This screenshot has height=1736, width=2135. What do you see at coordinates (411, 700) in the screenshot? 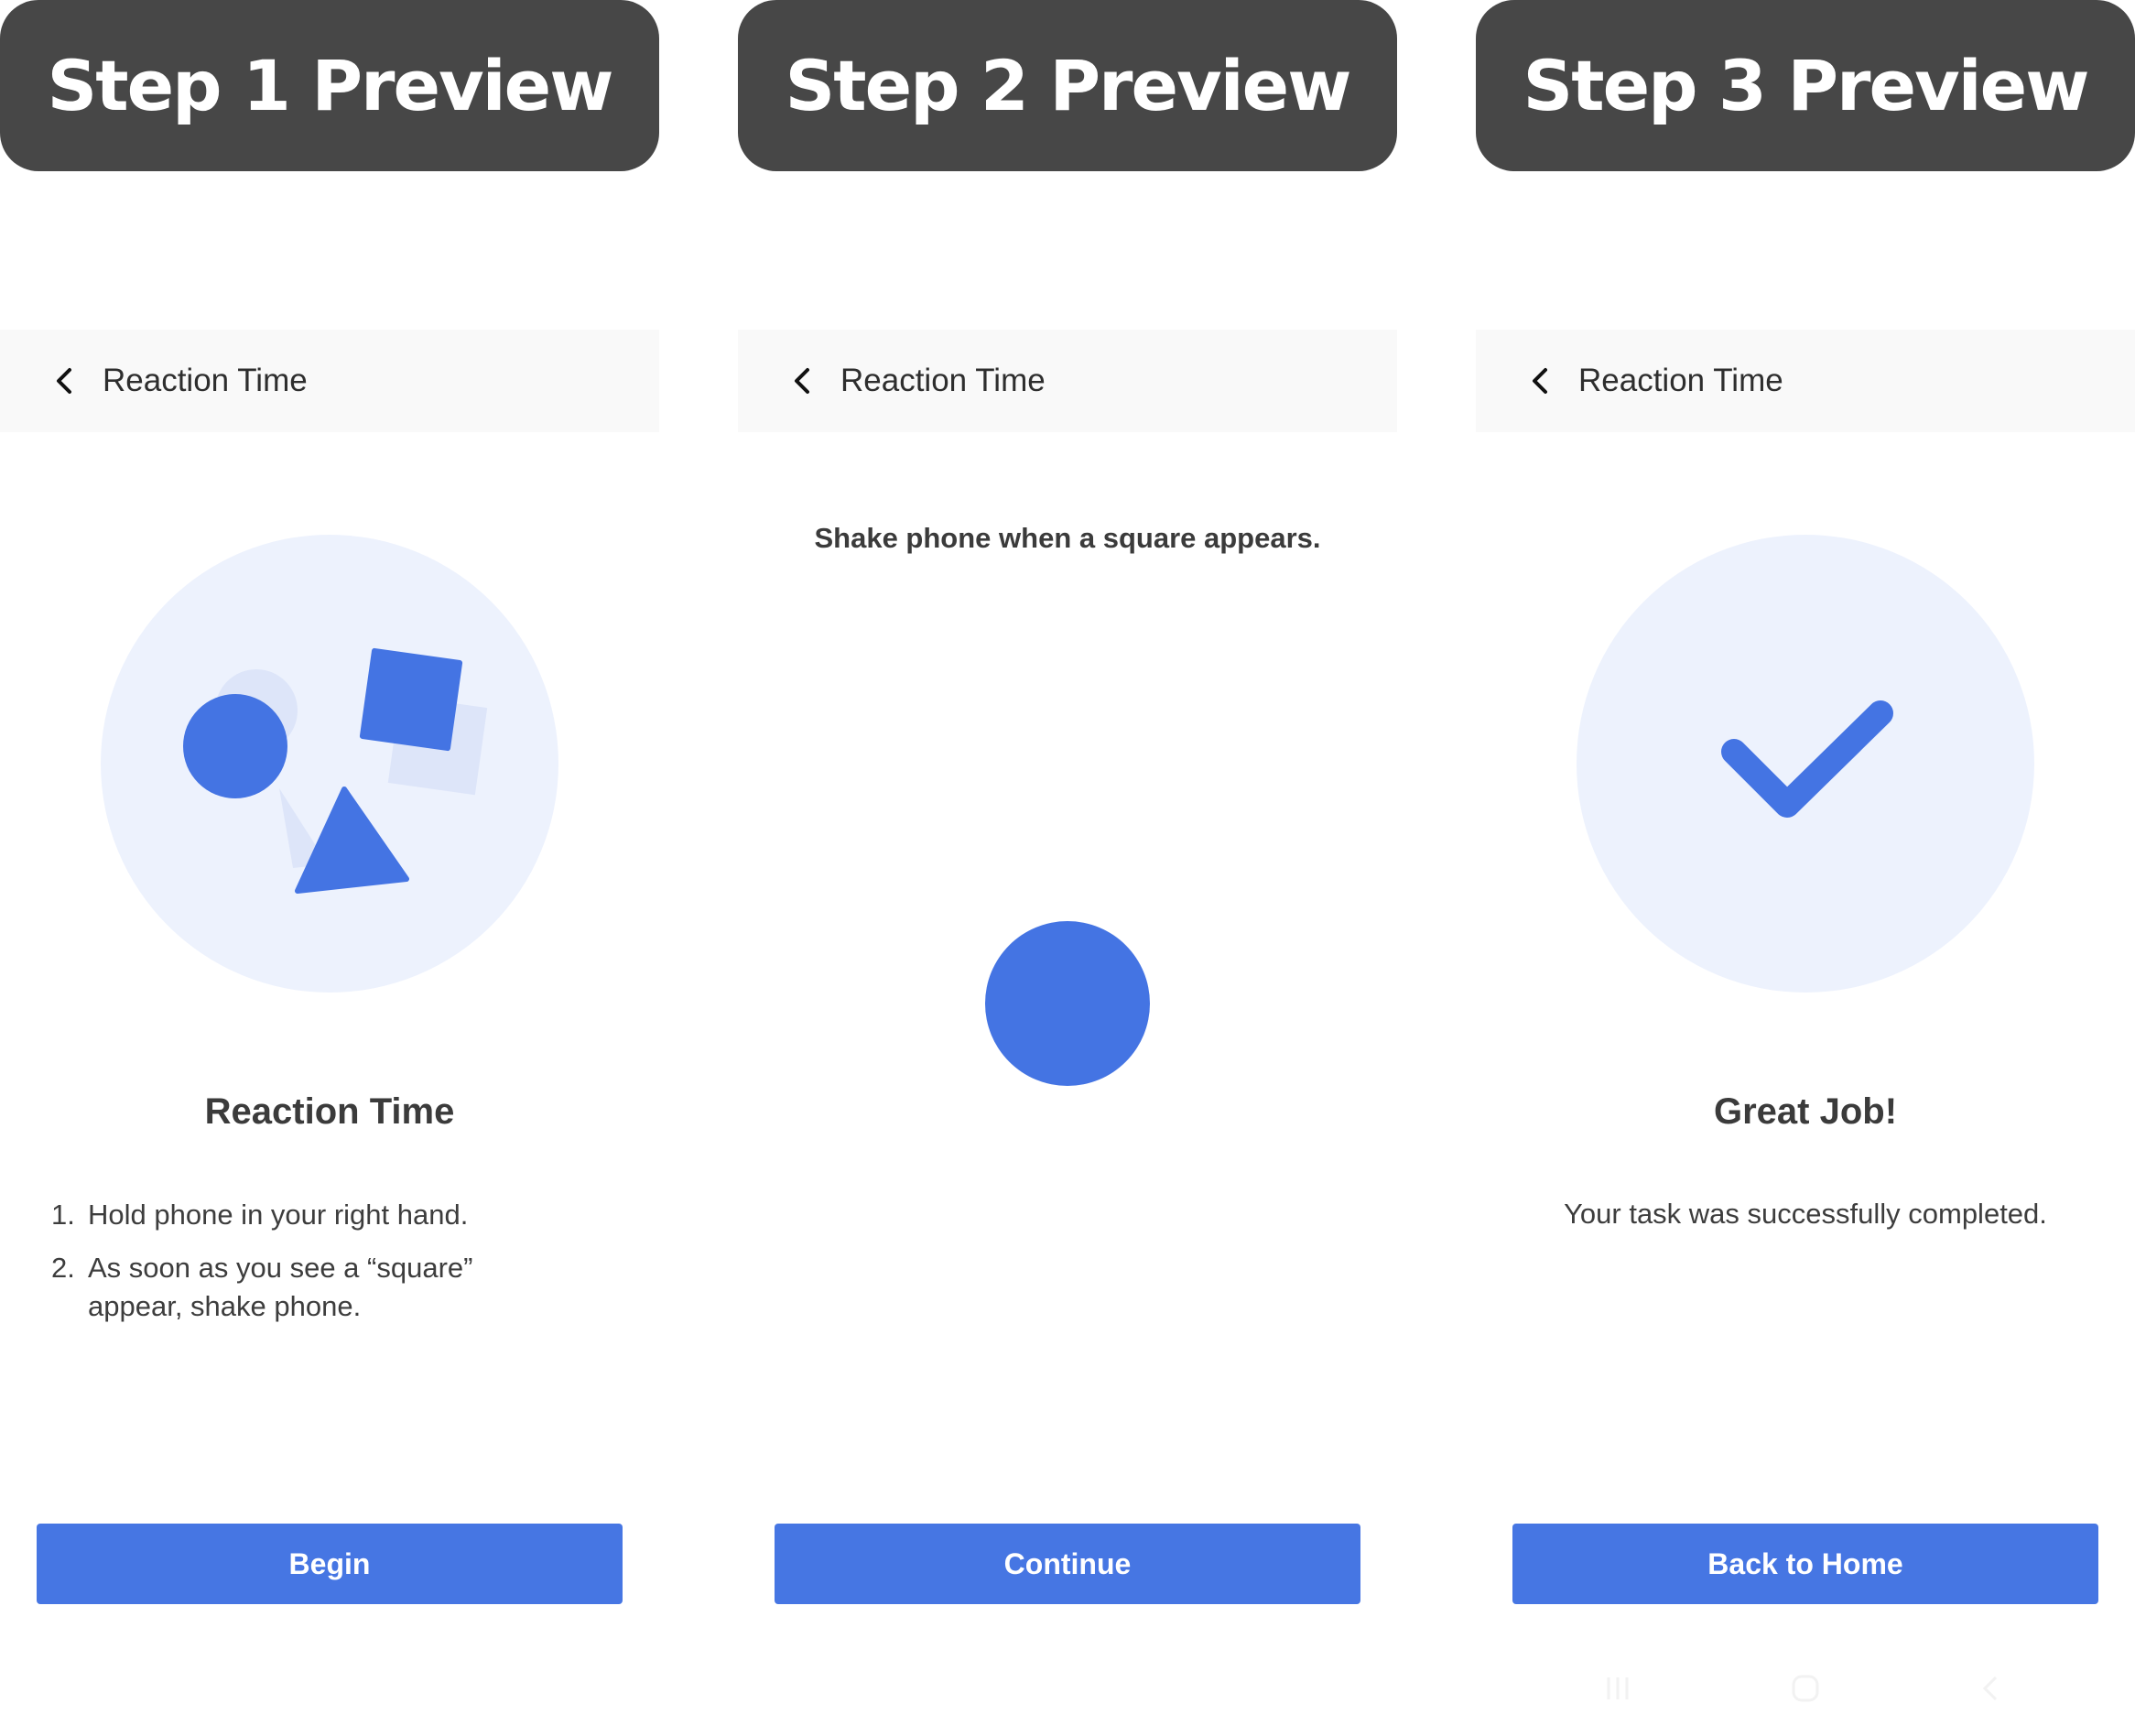
I see `square-shape` at bounding box center [411, 700].